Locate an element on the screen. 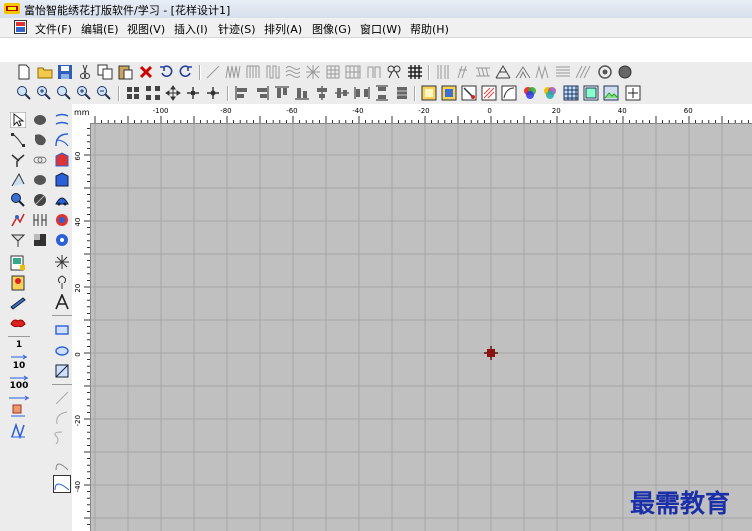 This screenshot has width=752, height=531. show-outline-icon is located at coordinates (509, 93).